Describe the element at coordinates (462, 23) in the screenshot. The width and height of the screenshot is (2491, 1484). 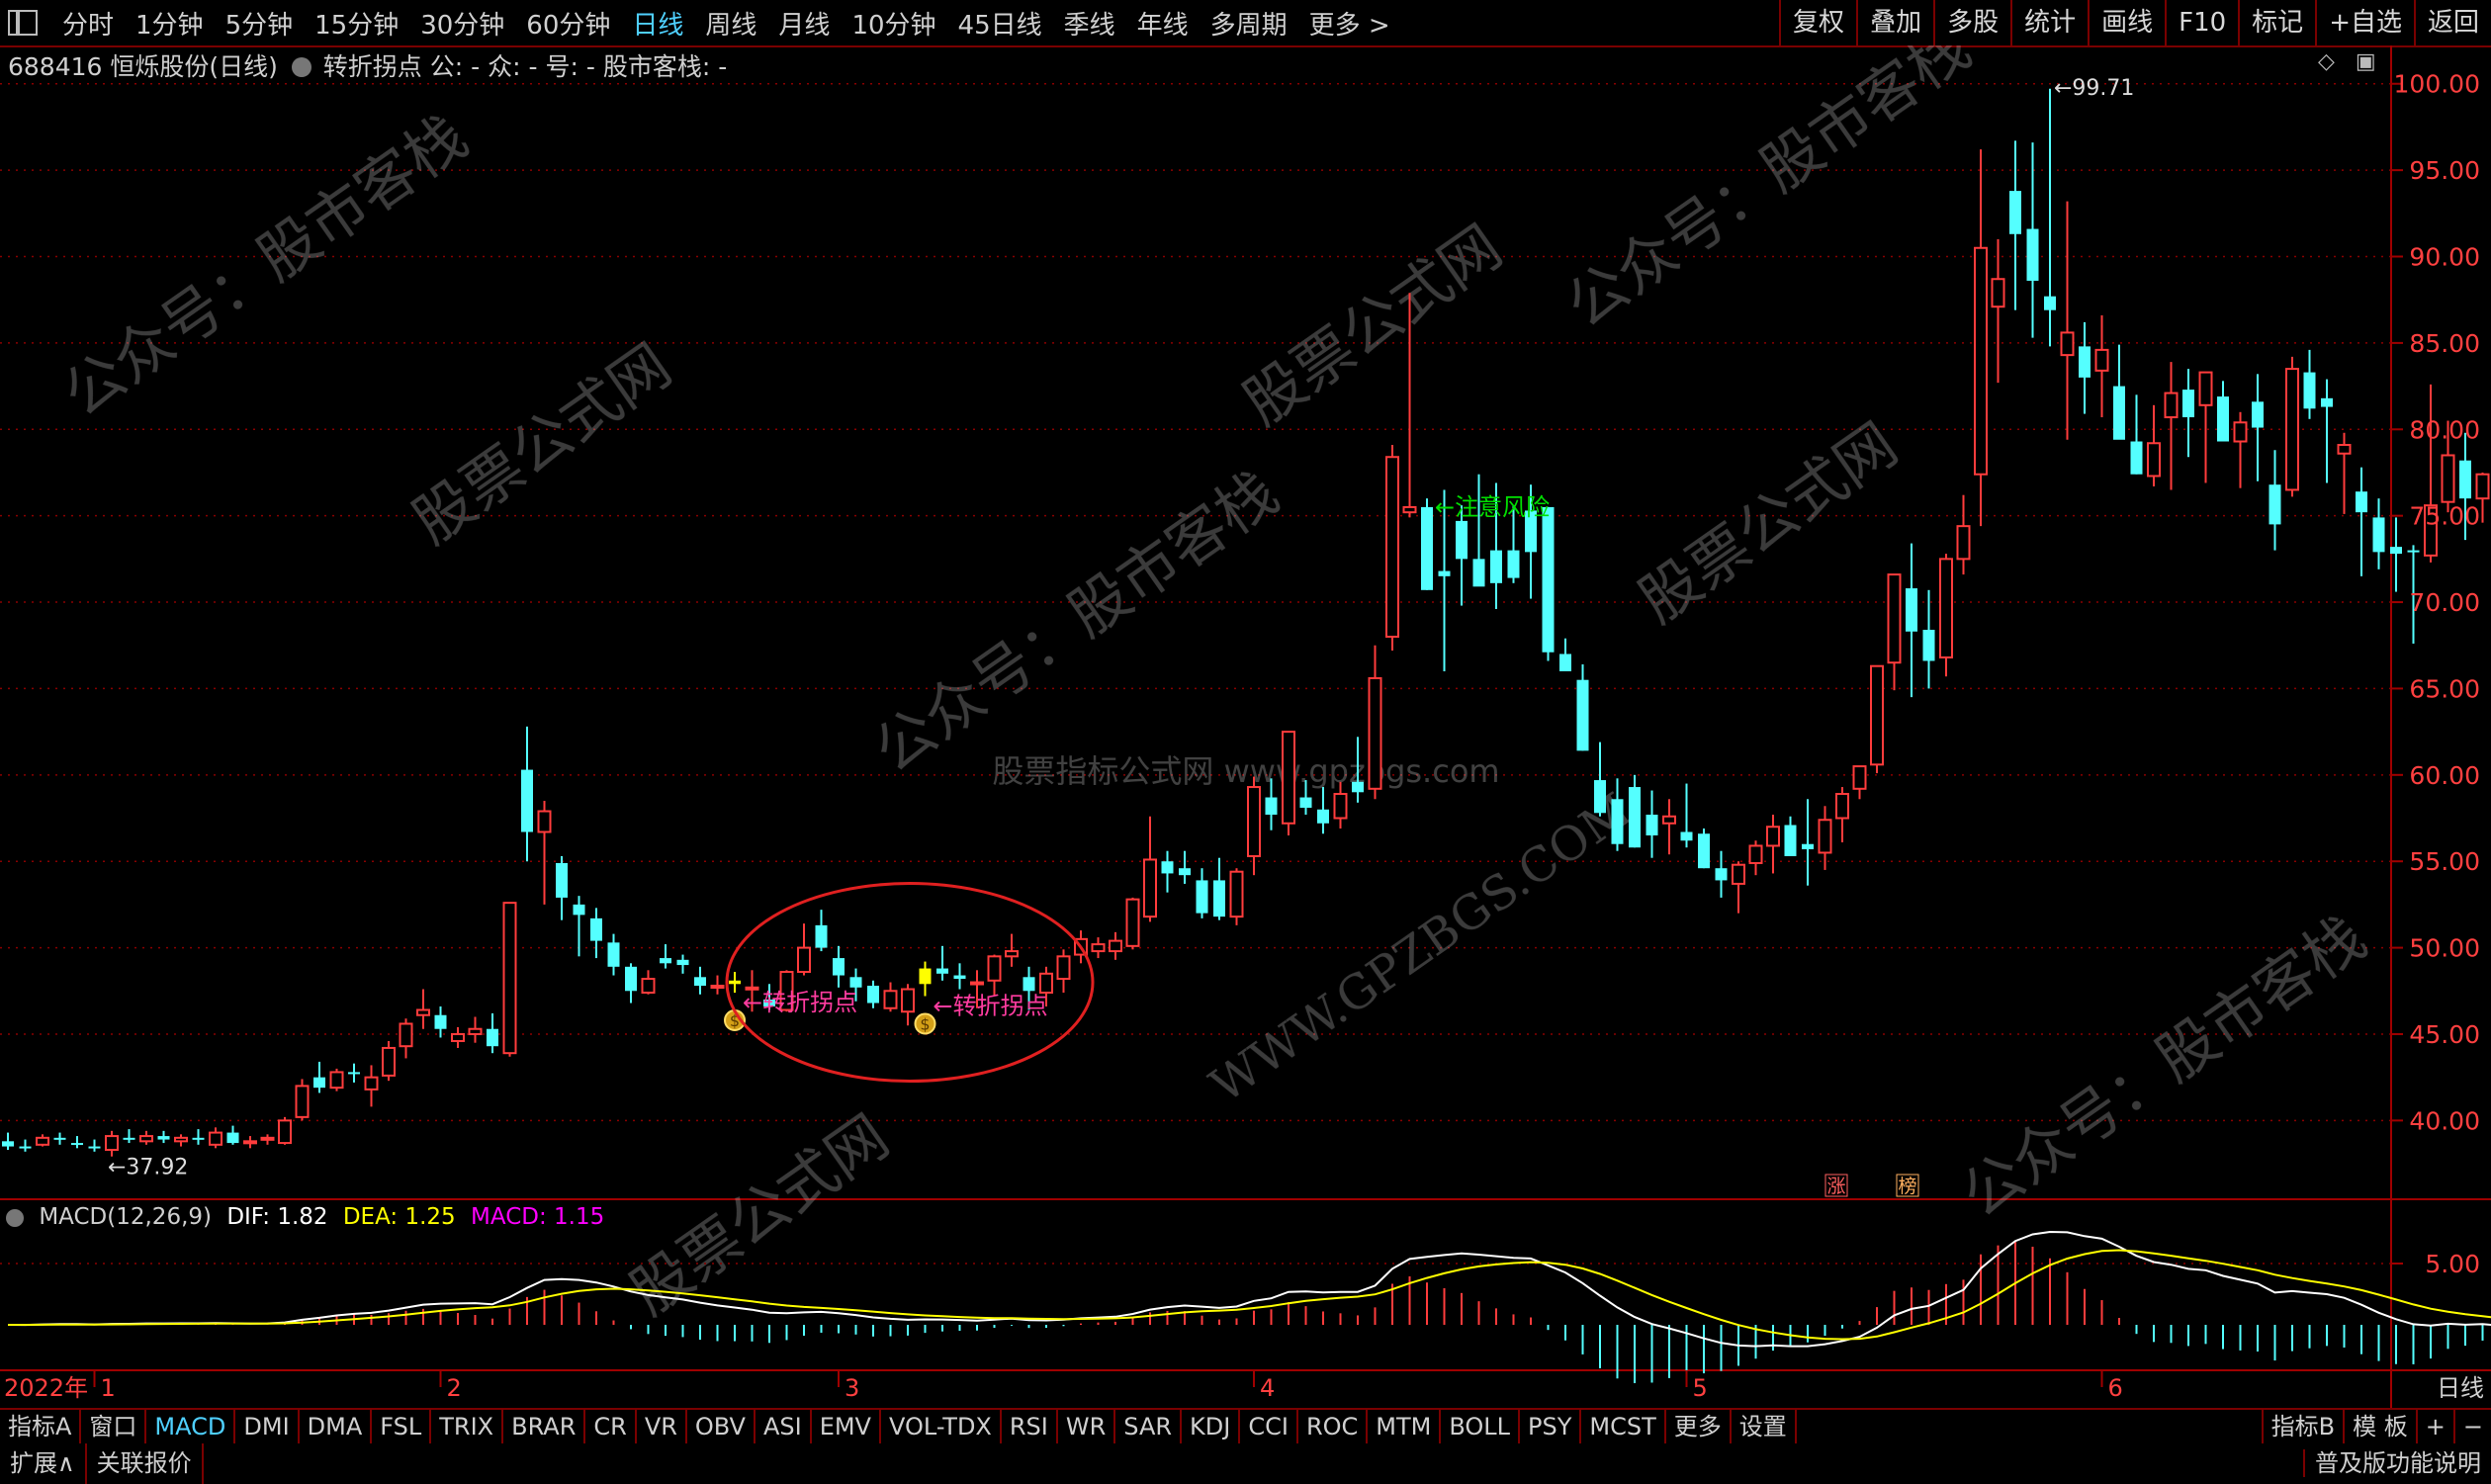
I see `period-tab: 30分钟` at that location.